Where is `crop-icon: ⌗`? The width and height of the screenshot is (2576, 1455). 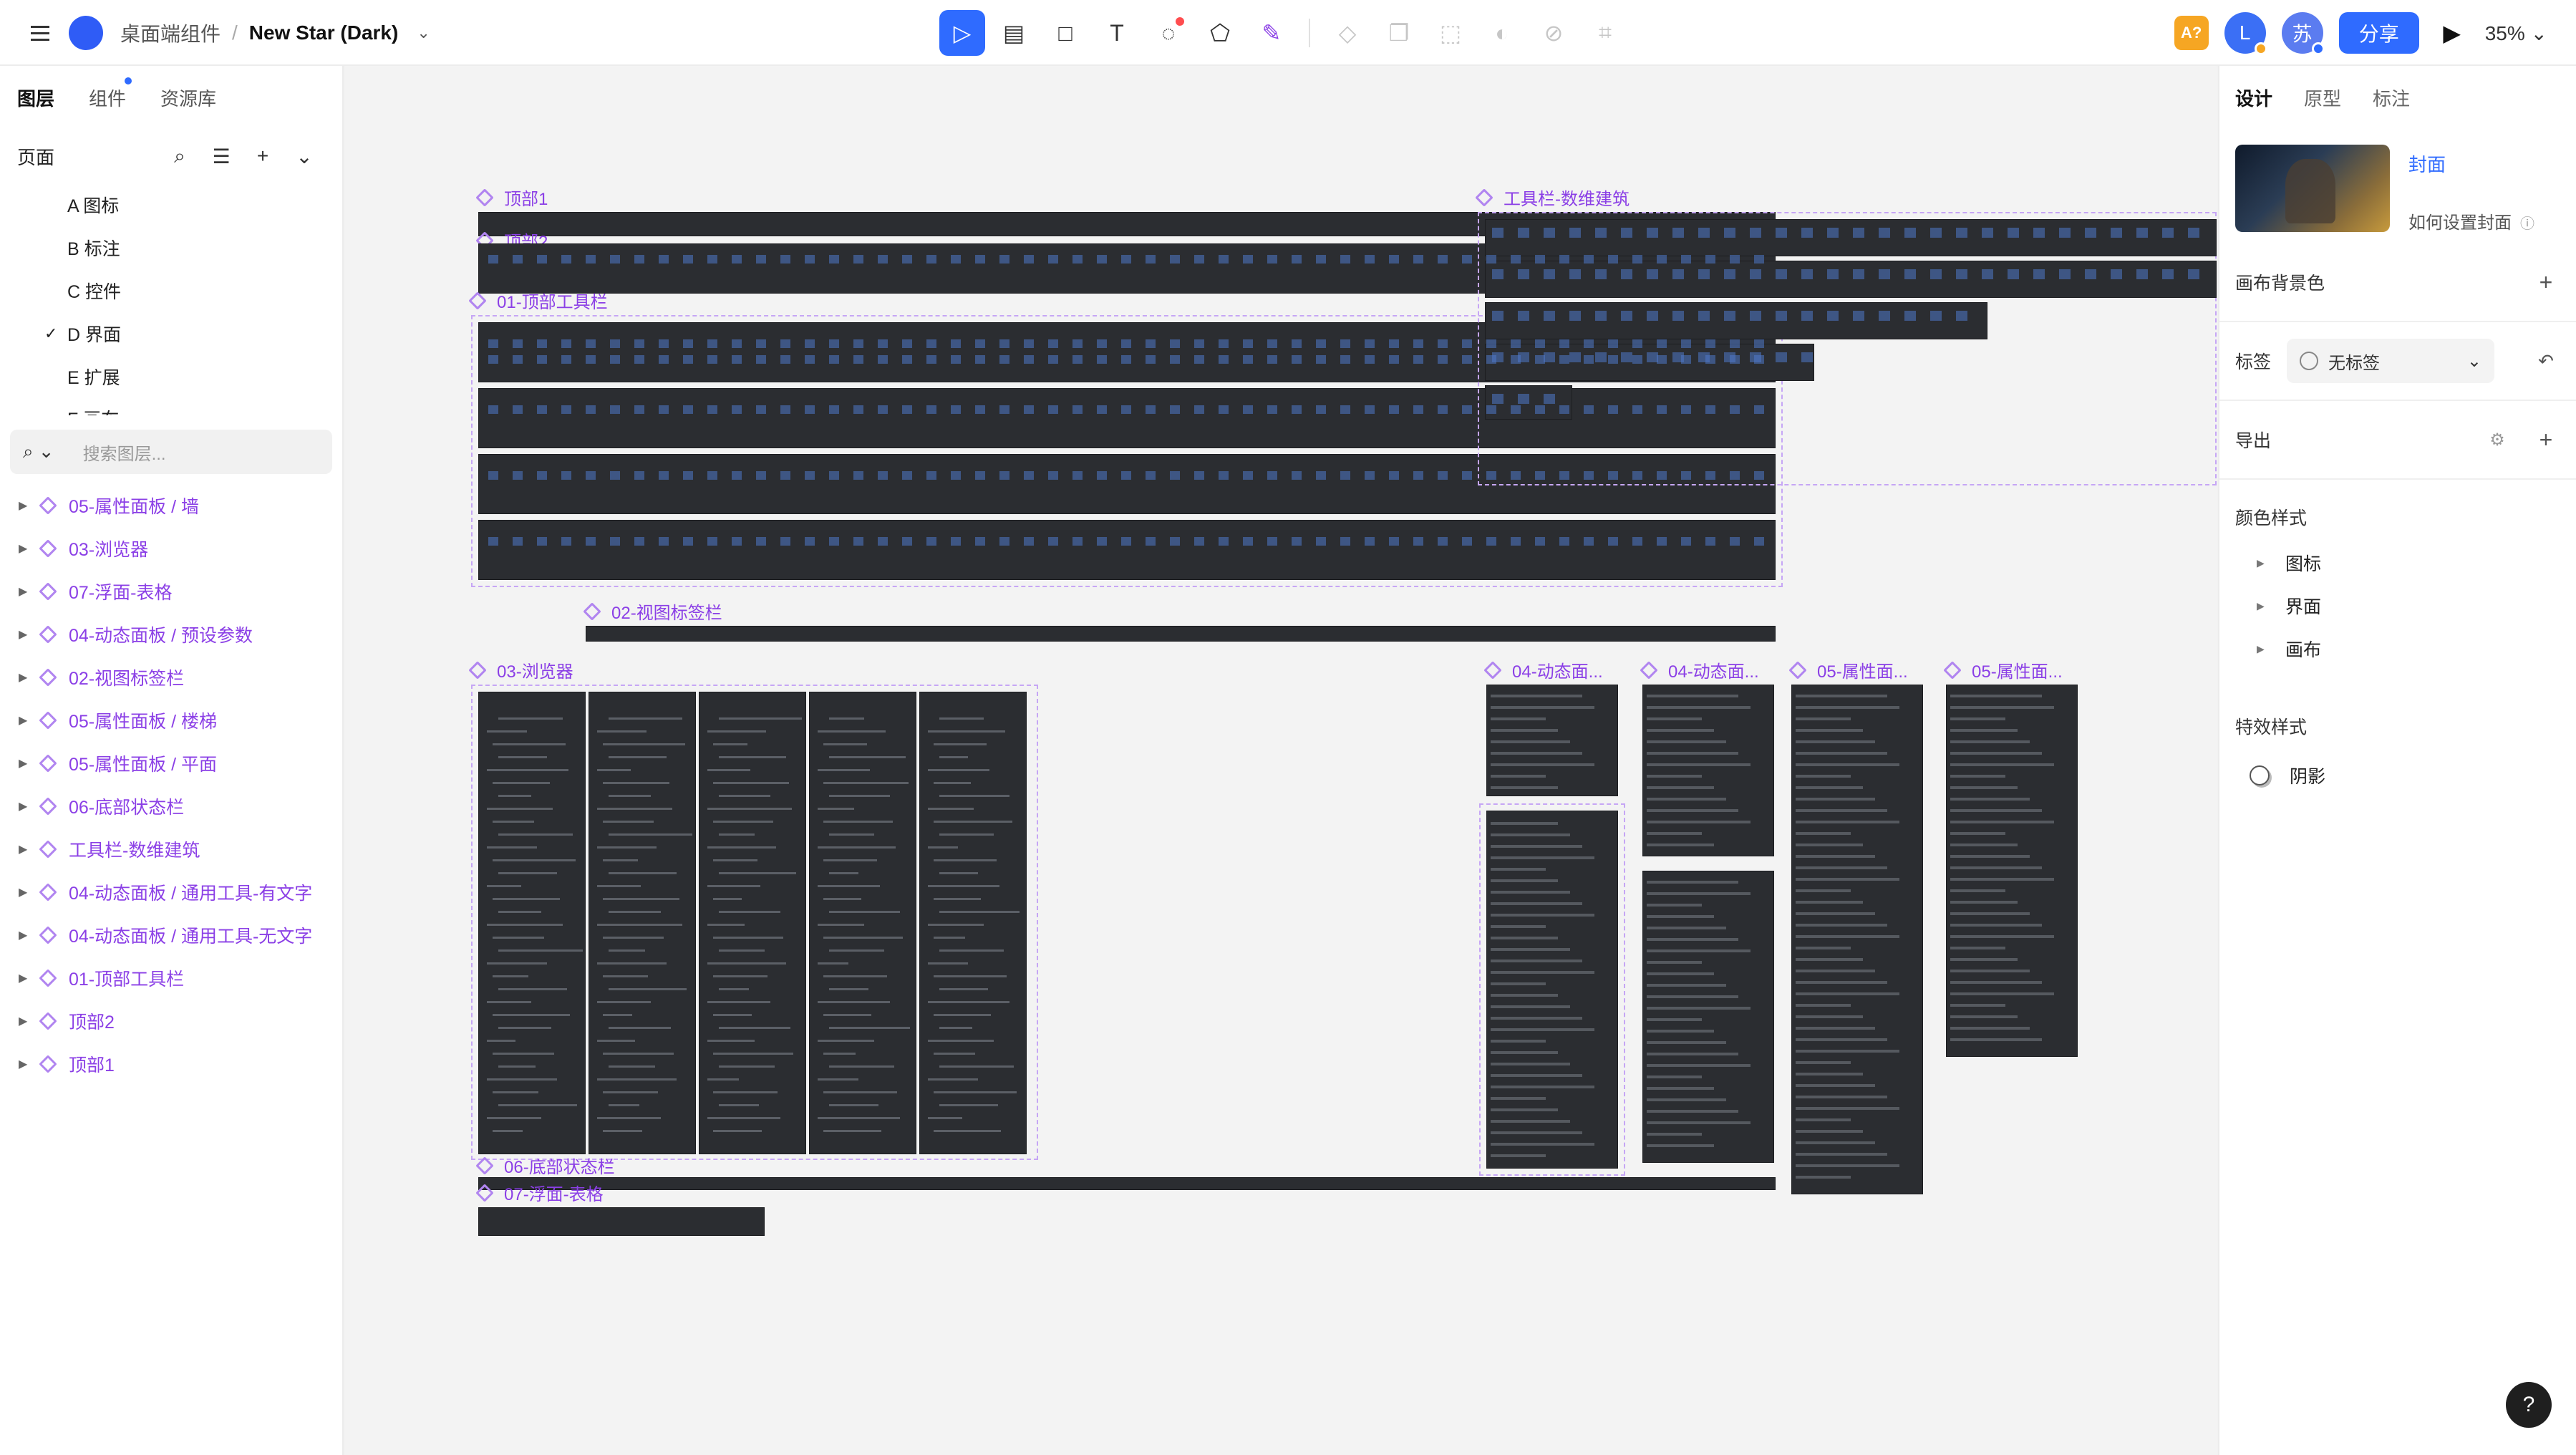
crop-icon: ⌗ is located at coordinates (1605, 33).